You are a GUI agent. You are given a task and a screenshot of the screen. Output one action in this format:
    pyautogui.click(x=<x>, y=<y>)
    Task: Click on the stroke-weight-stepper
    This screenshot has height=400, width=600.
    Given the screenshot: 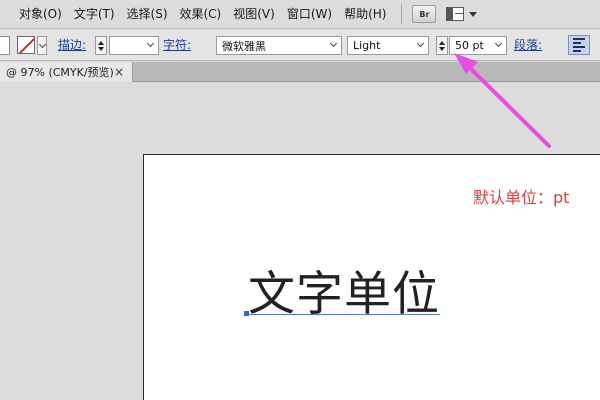 What is the action you would take?
    pyautogui.click(x=101, y=45)
    